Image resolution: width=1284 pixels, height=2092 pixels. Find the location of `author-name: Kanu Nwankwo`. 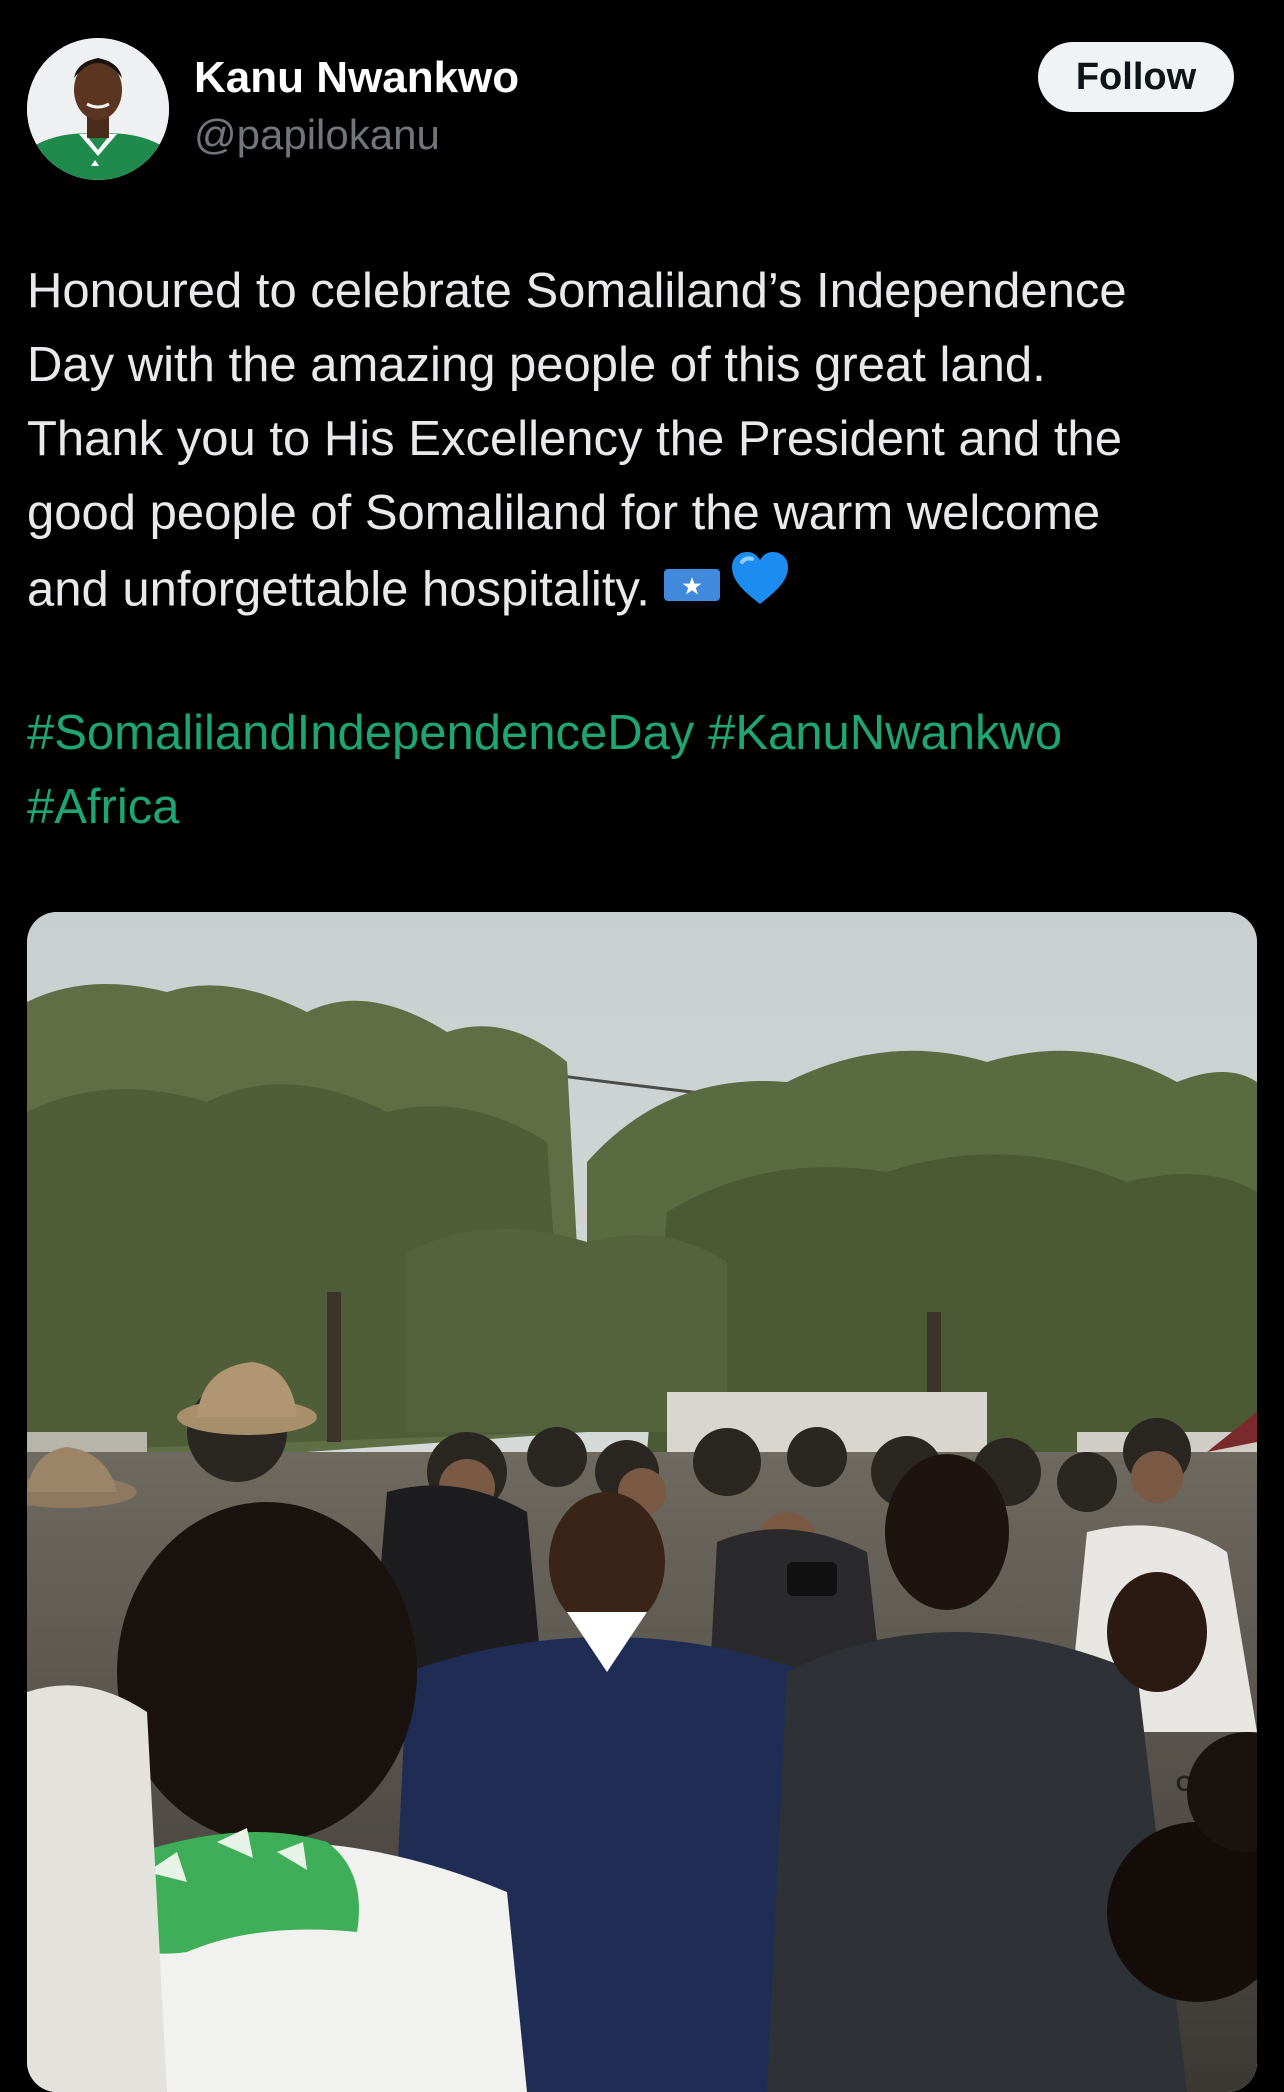

author-name: Kanu Nwankwo is located at coordinates (356, 78).